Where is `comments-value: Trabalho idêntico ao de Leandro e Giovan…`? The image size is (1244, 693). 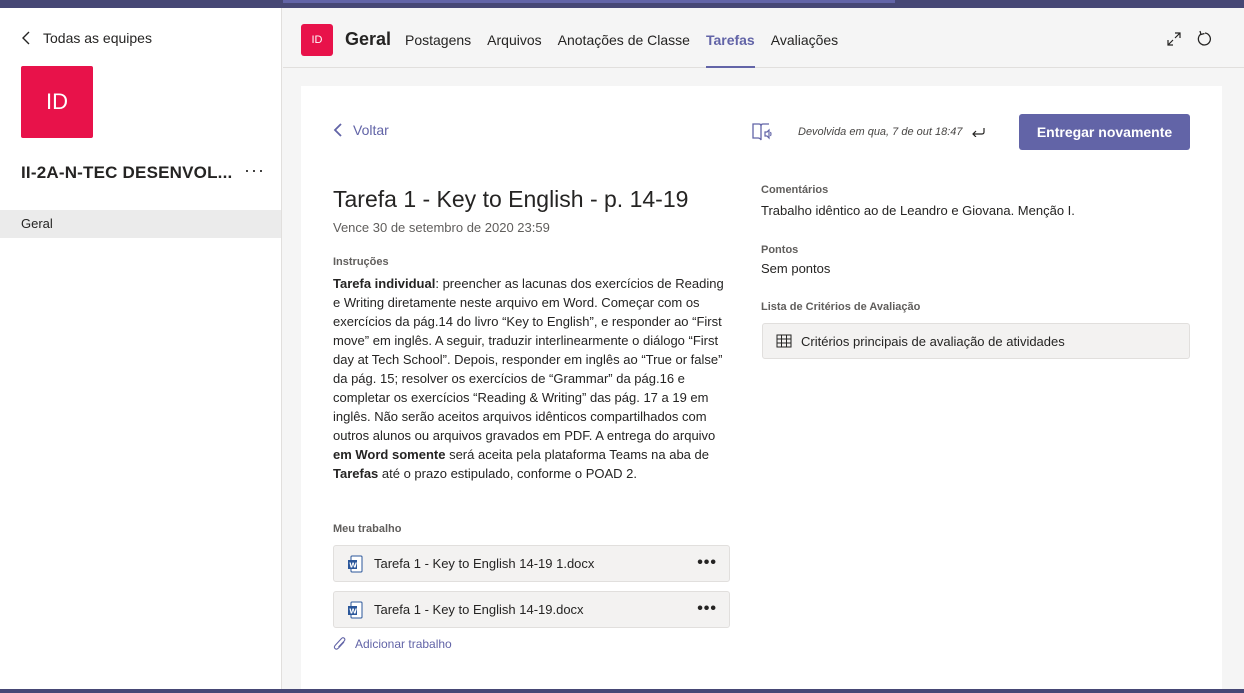 comments-value: Trabalho idêntico ao de Leandro e Giovan… is located at coordinates (918, 210).